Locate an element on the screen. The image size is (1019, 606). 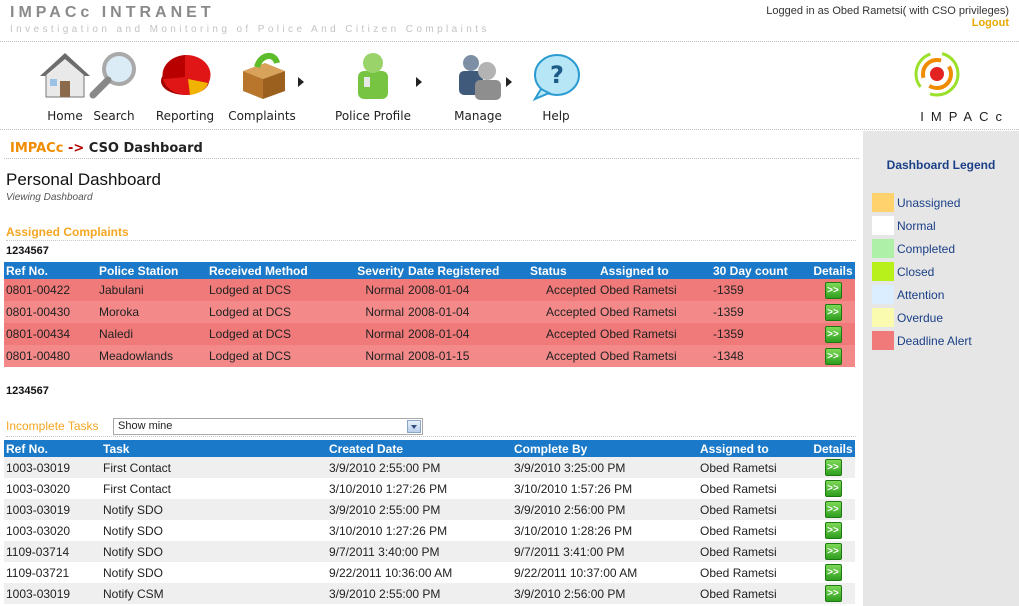
nav-complaints: Complaints is located at coordinates (262, 87).